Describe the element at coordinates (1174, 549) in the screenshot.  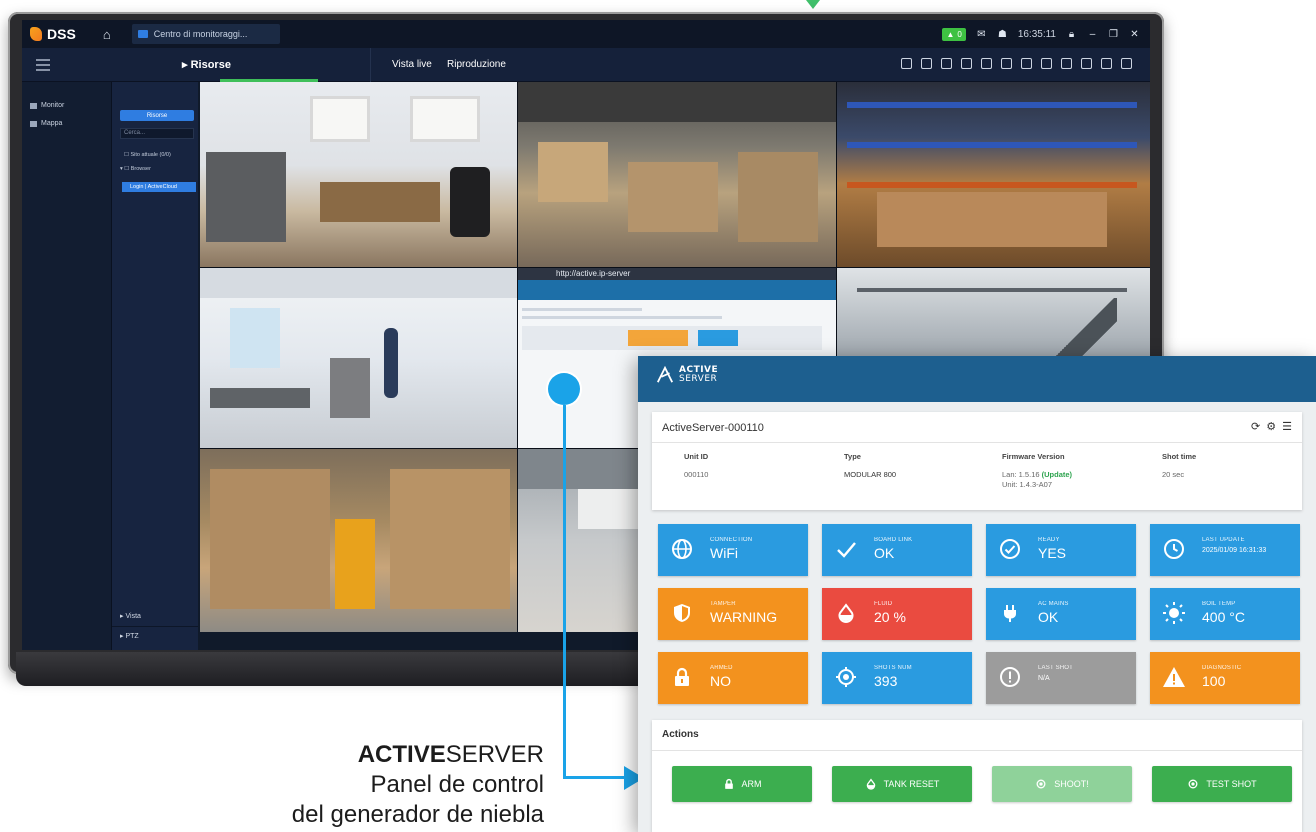
I see `clock-icon` at that location.